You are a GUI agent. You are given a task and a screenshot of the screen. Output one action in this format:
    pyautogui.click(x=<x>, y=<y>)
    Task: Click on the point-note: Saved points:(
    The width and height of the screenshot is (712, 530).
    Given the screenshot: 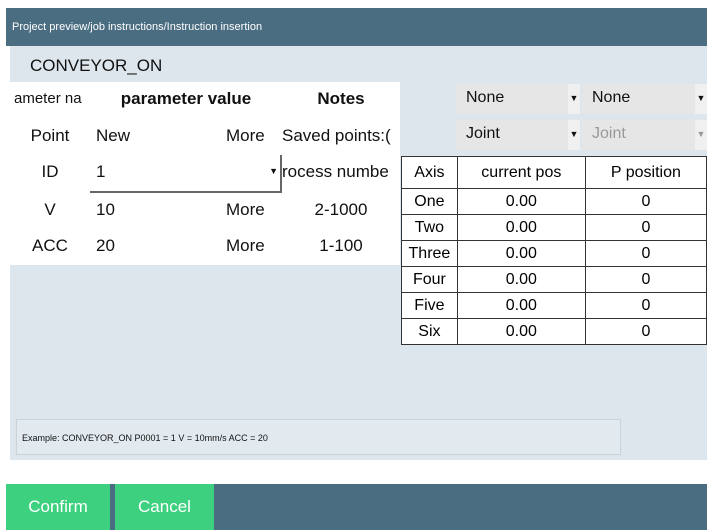 What is the action you would take?
    pyautogui.click(x=341, y=137)
    